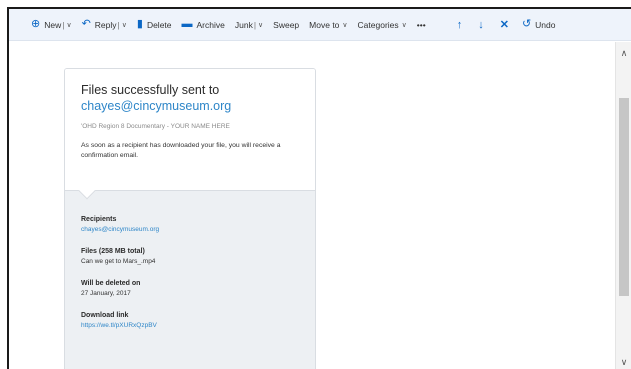  I want to click on arrow-down-icon: ↓, so click(481, 24).